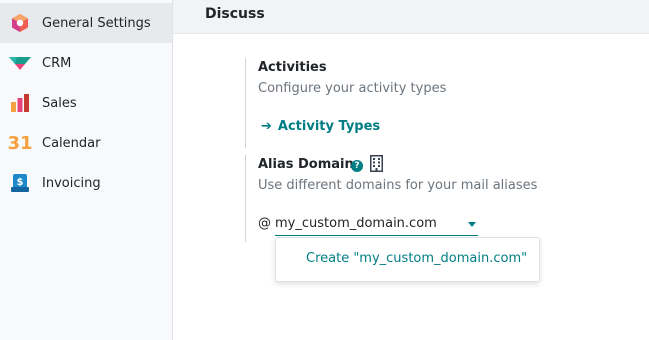 The image size is (649, 340). Describe the element at coordinates (292, 67) in the screenshot. I see `activities-title: Activities` at that location.